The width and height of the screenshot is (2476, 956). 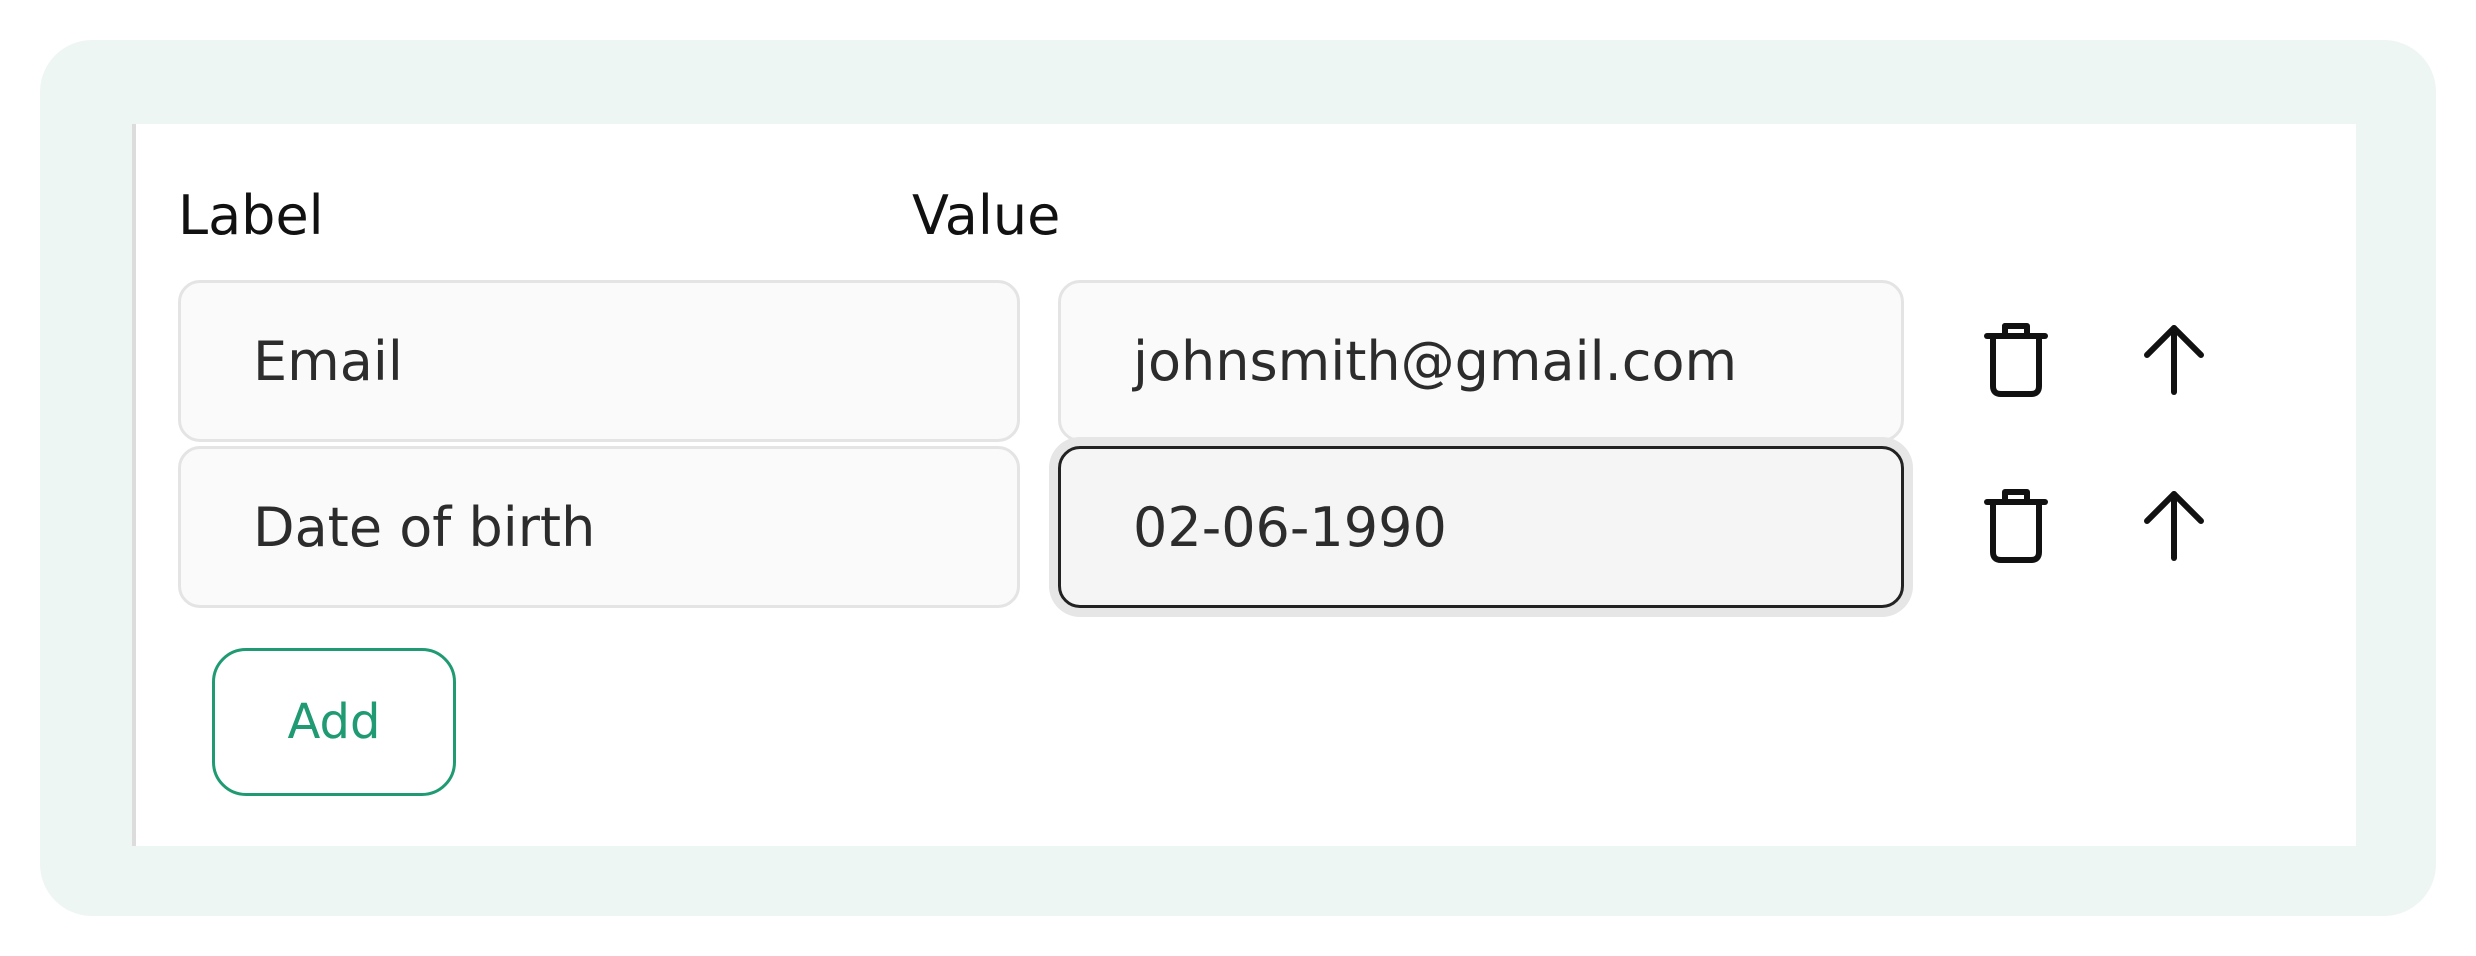 I want to click on label-column-header: Label, so click(x=251, y=215).